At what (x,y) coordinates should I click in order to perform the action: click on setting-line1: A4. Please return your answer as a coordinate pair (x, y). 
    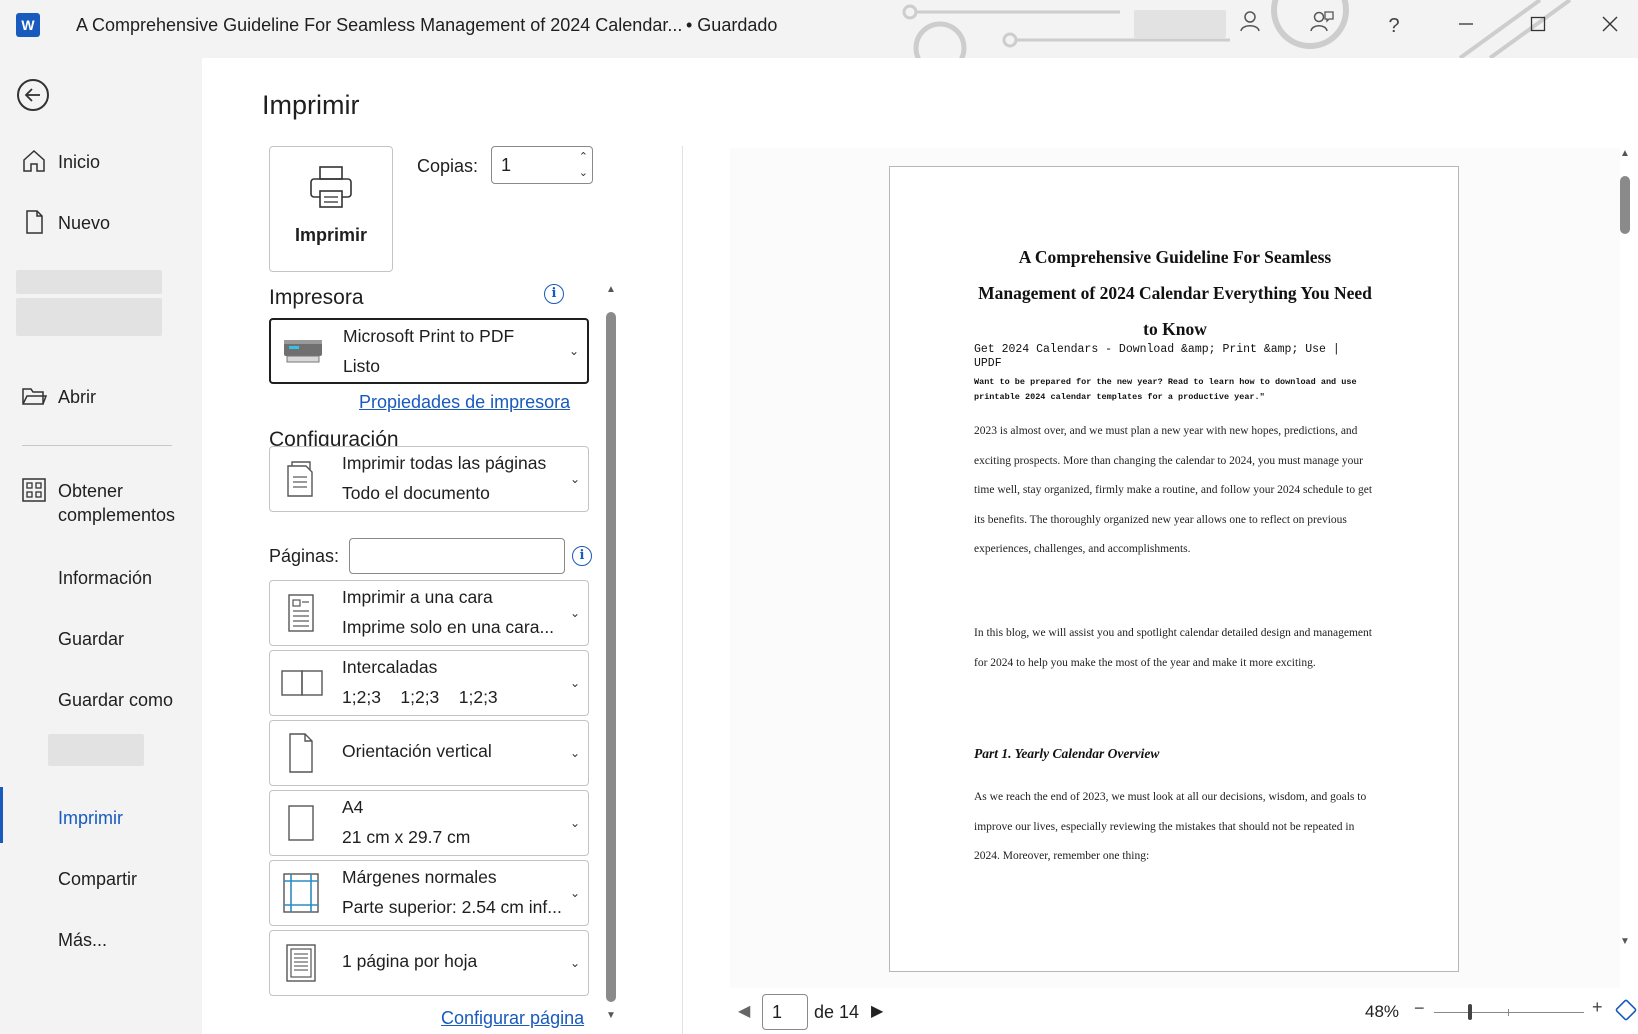
    Looking at the image, I should click on (353, 807).